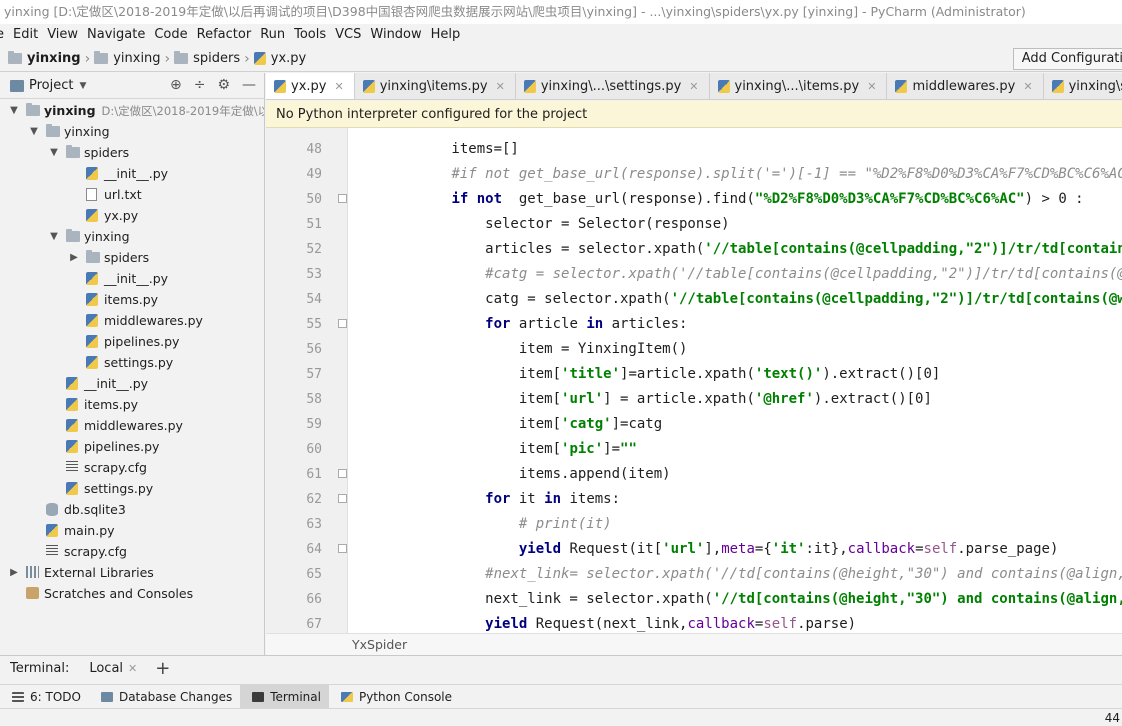 This screenshot has width=1122, height=726. I want to click on tree-item: yx.py, so click(132, 215).